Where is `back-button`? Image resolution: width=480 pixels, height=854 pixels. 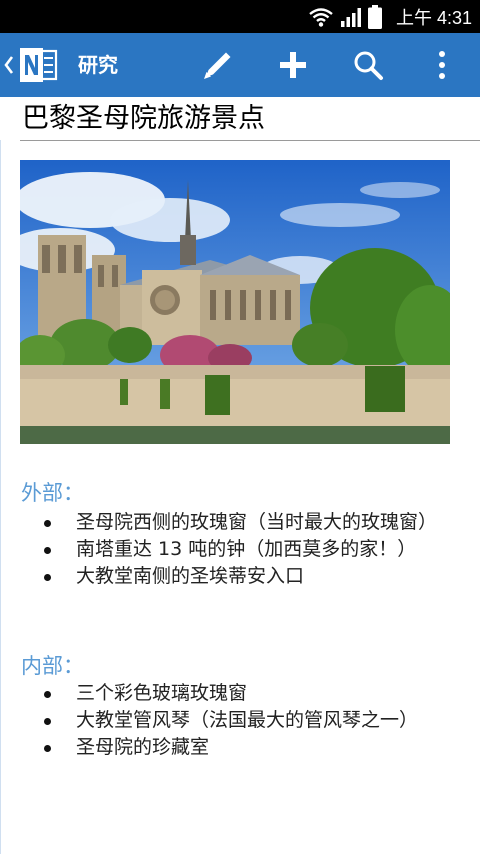 back-button is located at coordinates (9, 65).